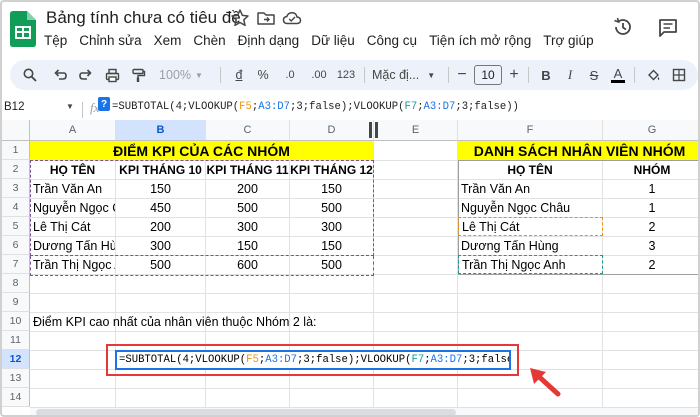  What do you see at coordinates (16, 150) in the screenshot?
I see `row-header: 1` at bounding box center [16, 150].